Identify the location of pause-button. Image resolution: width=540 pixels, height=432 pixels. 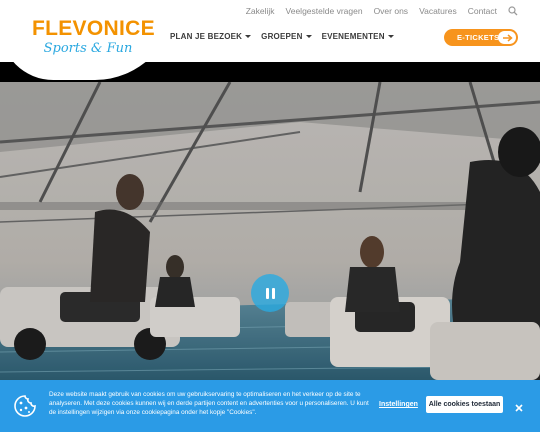
(270, 293).